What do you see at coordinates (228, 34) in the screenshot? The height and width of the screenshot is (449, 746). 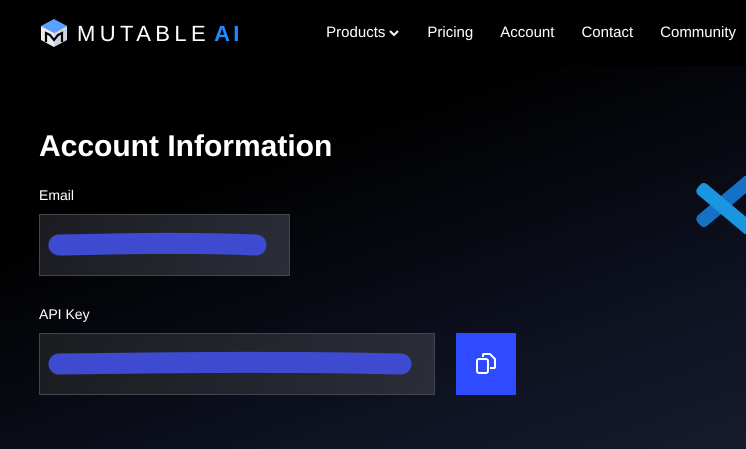 I see `brand-suffix: AI` at bounding box center [228, 34].